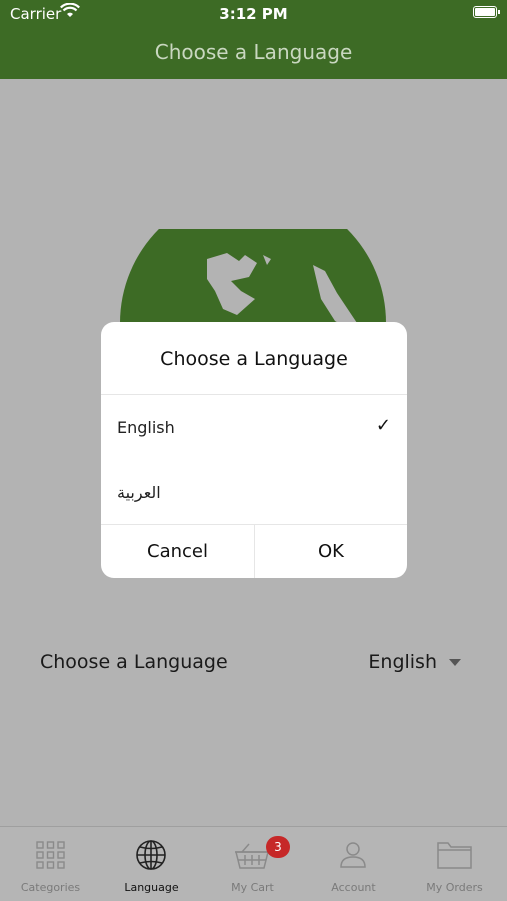  Describe the element at coordinates (383, 425) in the screenshot. I see `checkmark-icon: ✓` at that location.